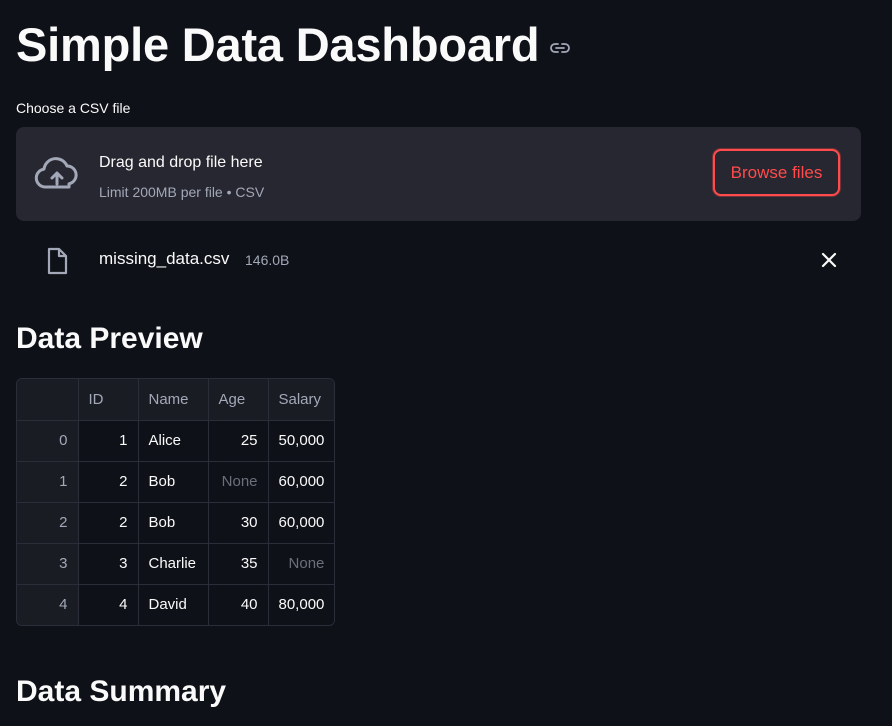 The image size is (892, 726). Describe the element at coordinates (108, 400) in the screenshot. I see `column-header-id: ID` at that location.